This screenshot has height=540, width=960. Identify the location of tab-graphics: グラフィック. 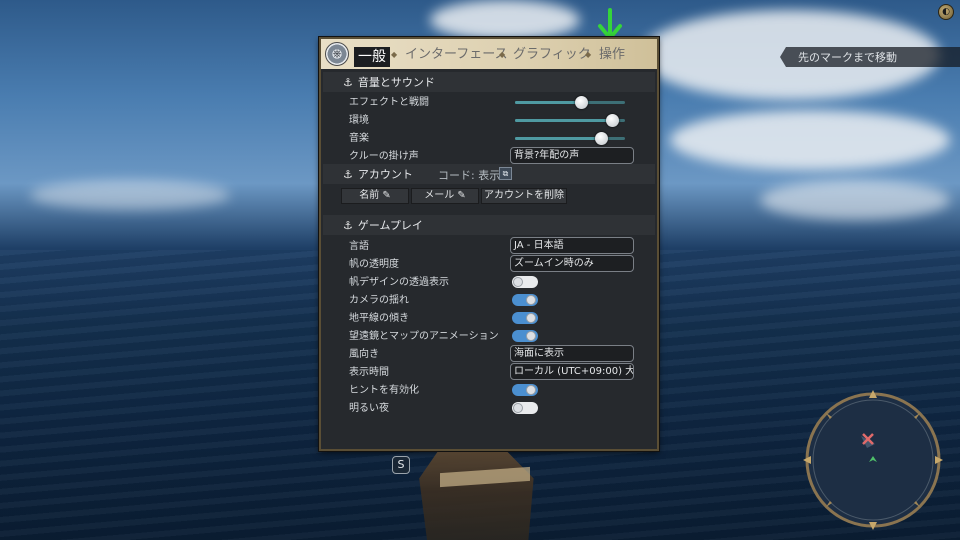
(552, 56).